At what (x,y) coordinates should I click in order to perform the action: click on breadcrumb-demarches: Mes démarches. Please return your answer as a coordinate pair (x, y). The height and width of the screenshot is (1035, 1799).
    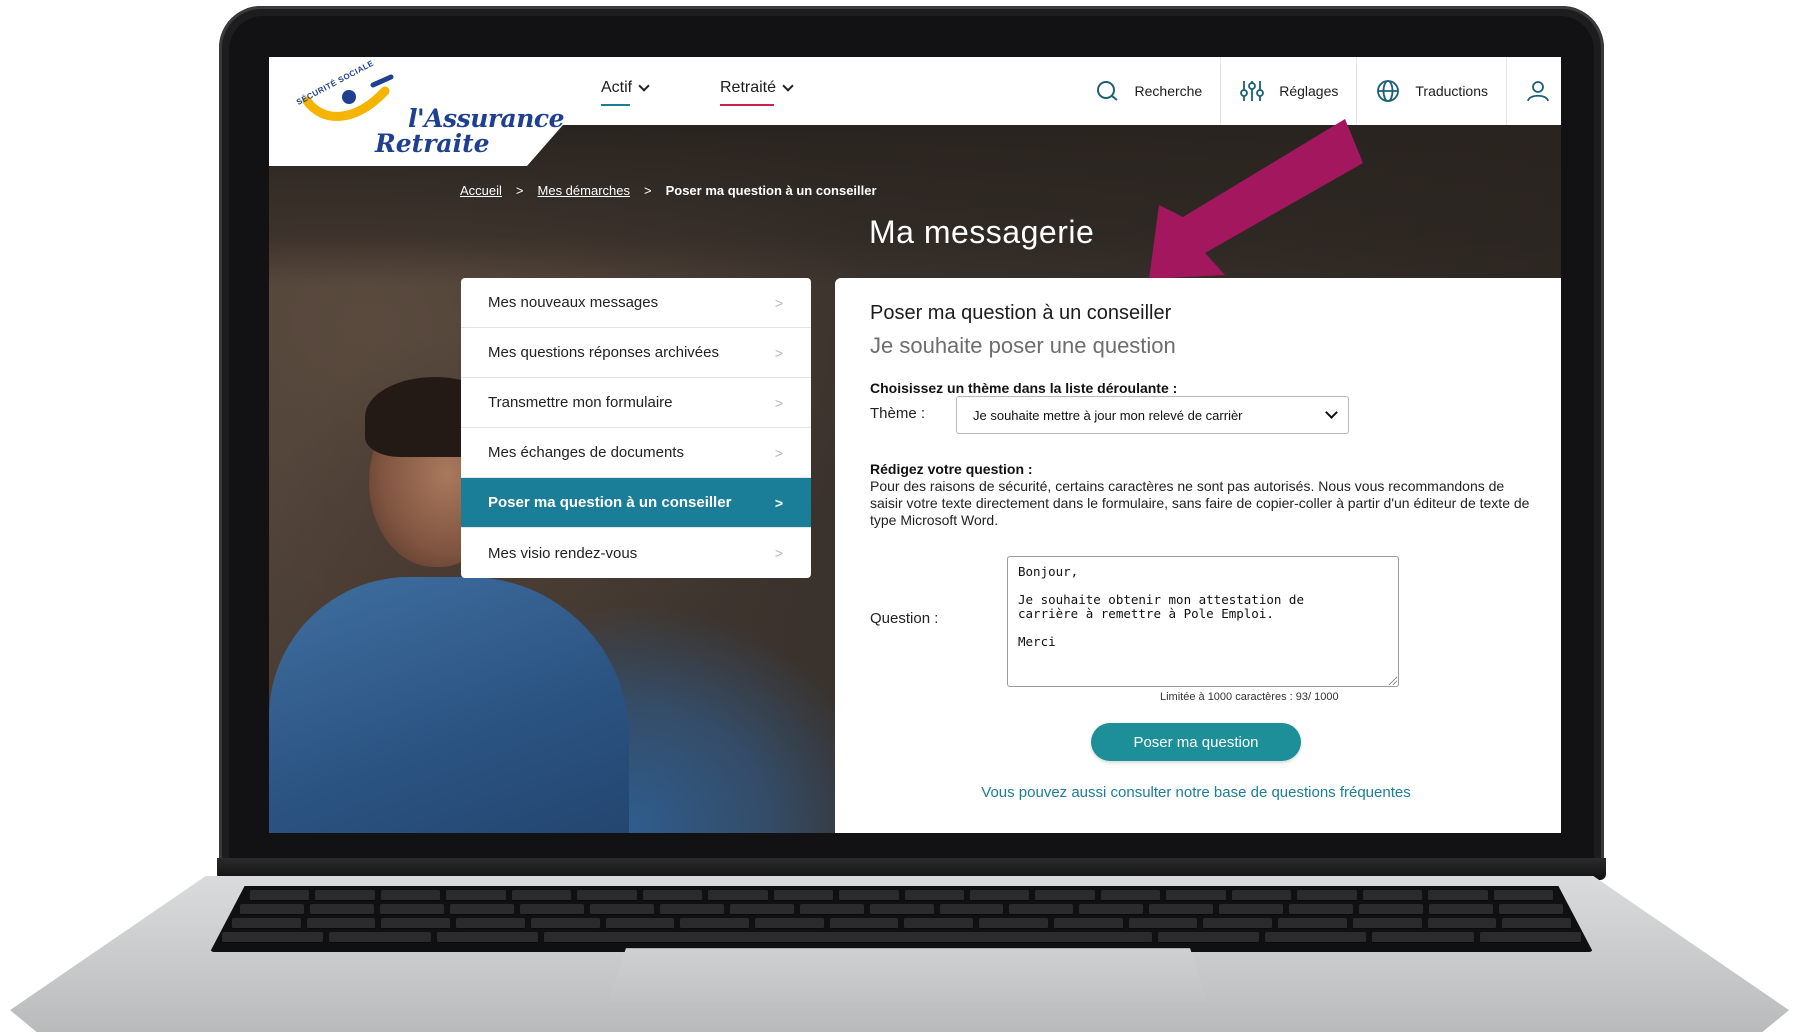
    Looking at the image, I should click on (584, 190).